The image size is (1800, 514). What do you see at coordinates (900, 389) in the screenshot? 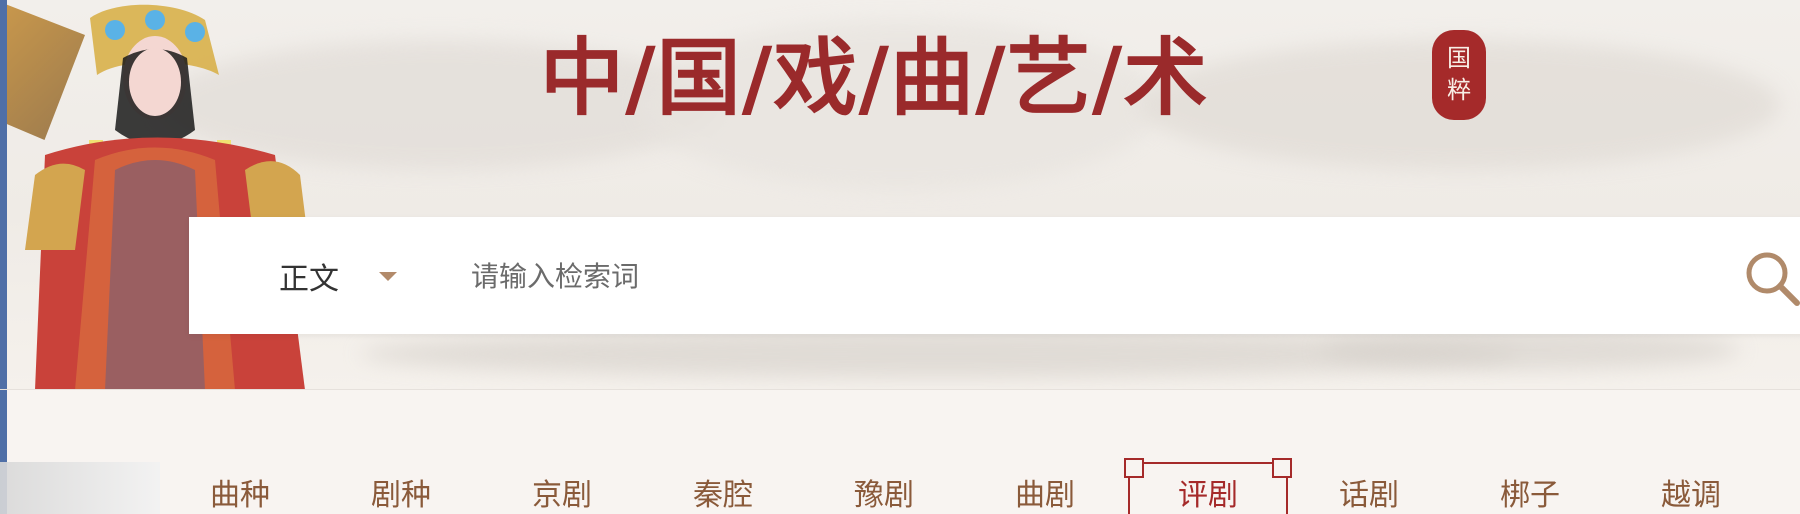
I see `section-divider` at bounding box center [900, 389].